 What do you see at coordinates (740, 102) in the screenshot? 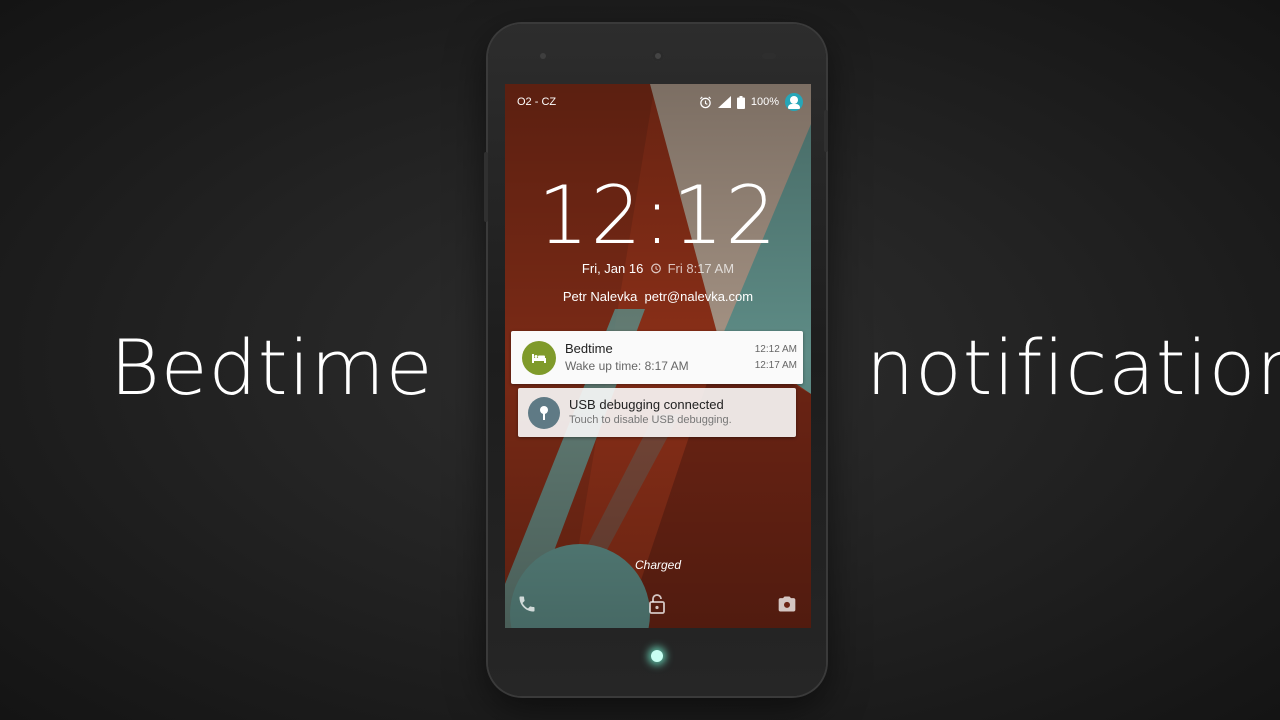
I see `battery-icon` at bounding box center [740, 102].